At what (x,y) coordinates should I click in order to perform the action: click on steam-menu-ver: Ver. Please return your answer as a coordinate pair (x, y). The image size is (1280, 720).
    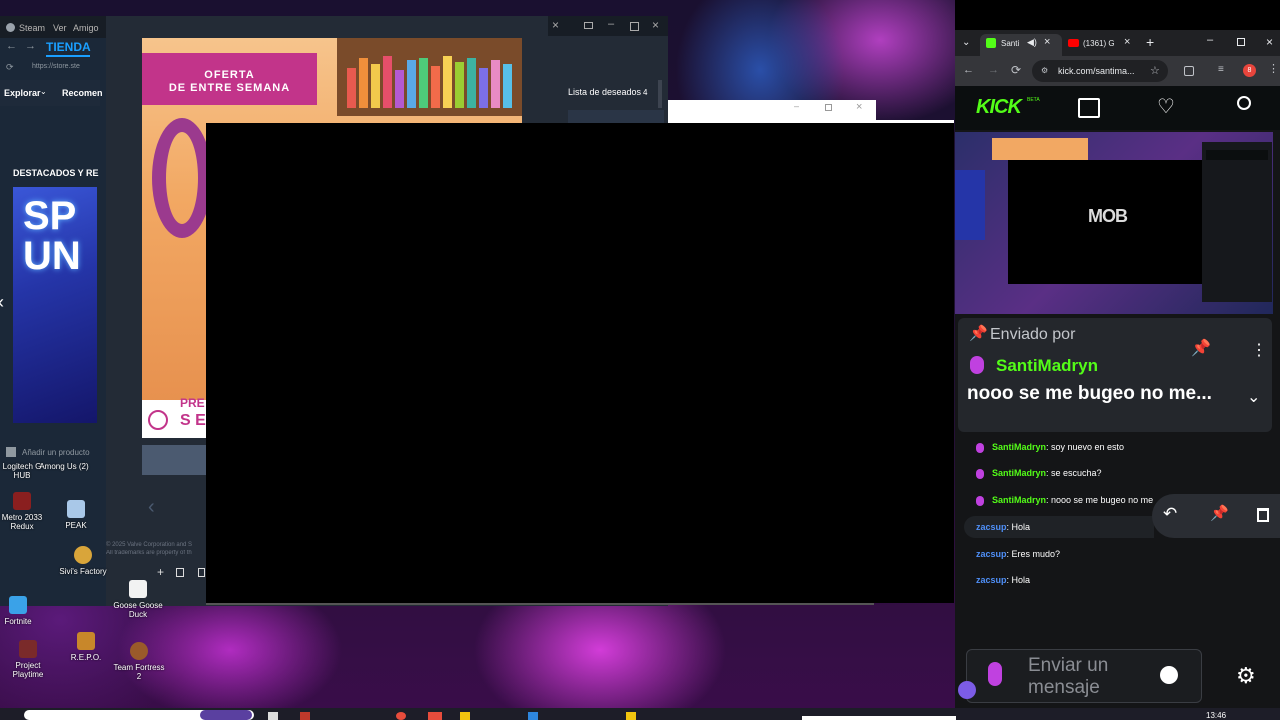
    Looking at the image, I should click on (60, 28).